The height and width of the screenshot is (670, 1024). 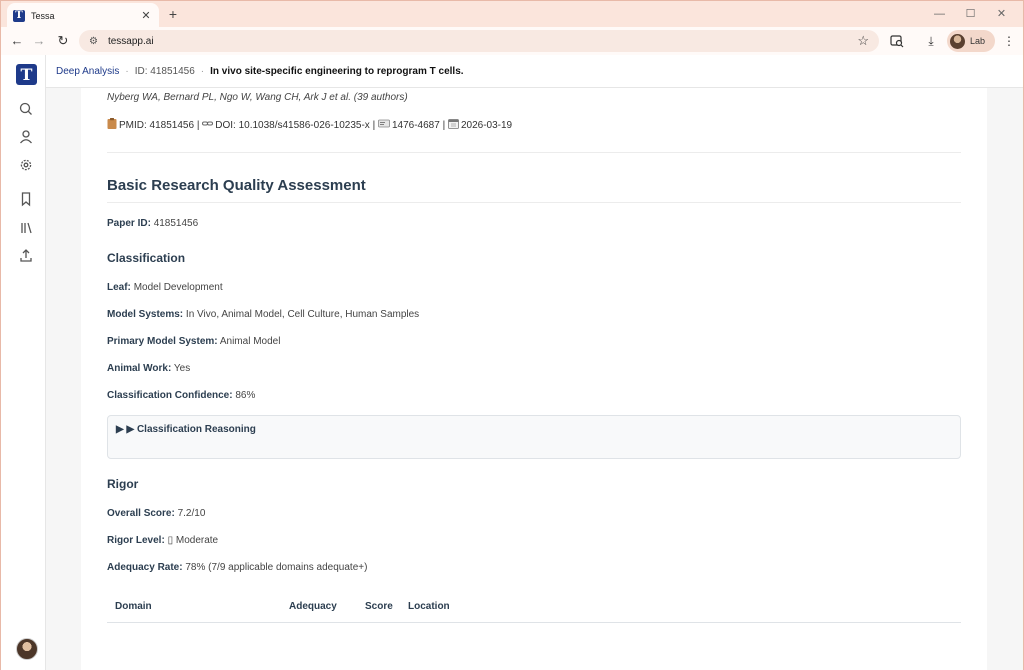 I want to click on column-header-domain: Domain, so click(x=133, y=606).